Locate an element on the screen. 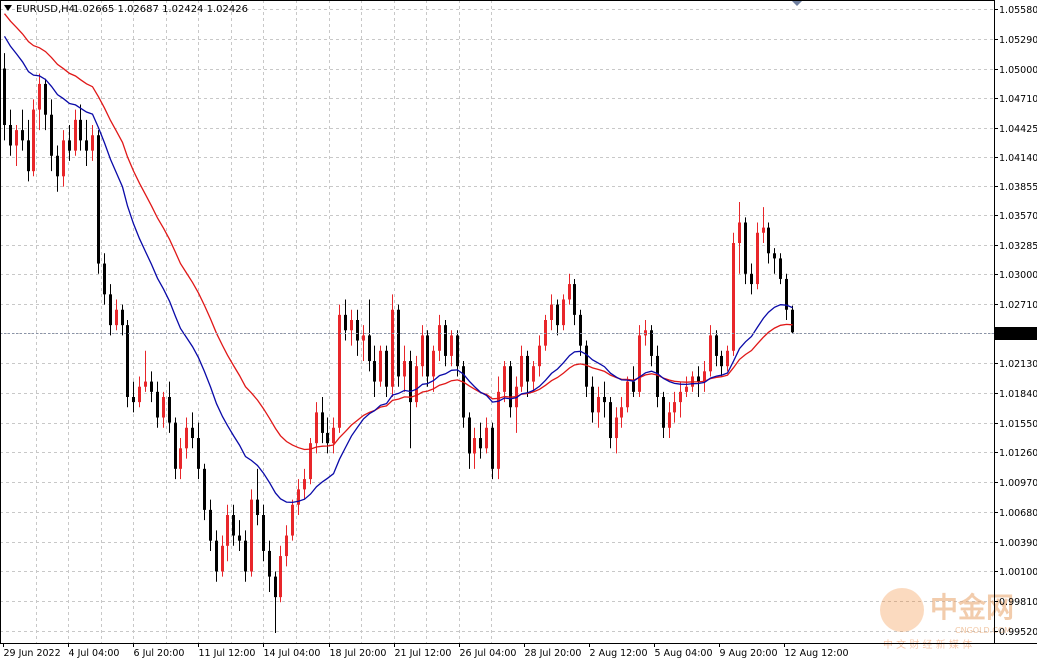 The image size is (1037, 661). time-tick-label: 28 Jul 20:00 is located at coordinates (553, 653).